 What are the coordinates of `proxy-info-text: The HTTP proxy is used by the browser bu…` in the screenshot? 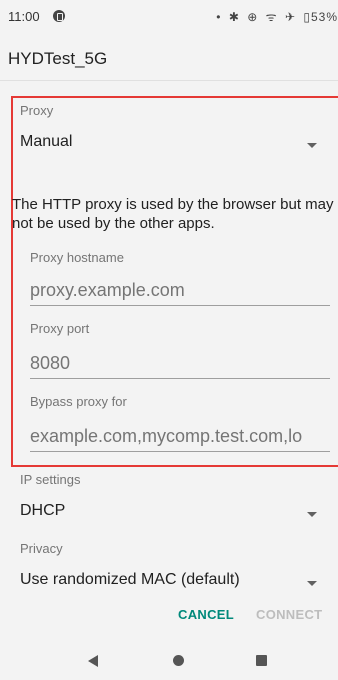 It's located at (173, 214).